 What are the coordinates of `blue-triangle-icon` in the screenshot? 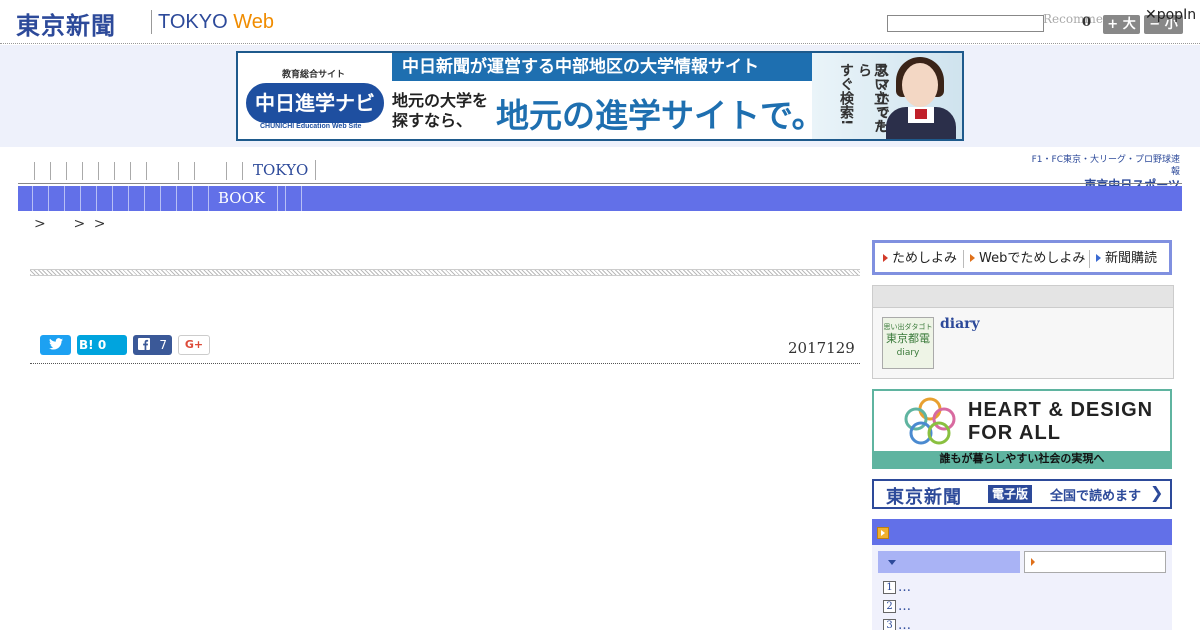 It's located at (1098, 258).